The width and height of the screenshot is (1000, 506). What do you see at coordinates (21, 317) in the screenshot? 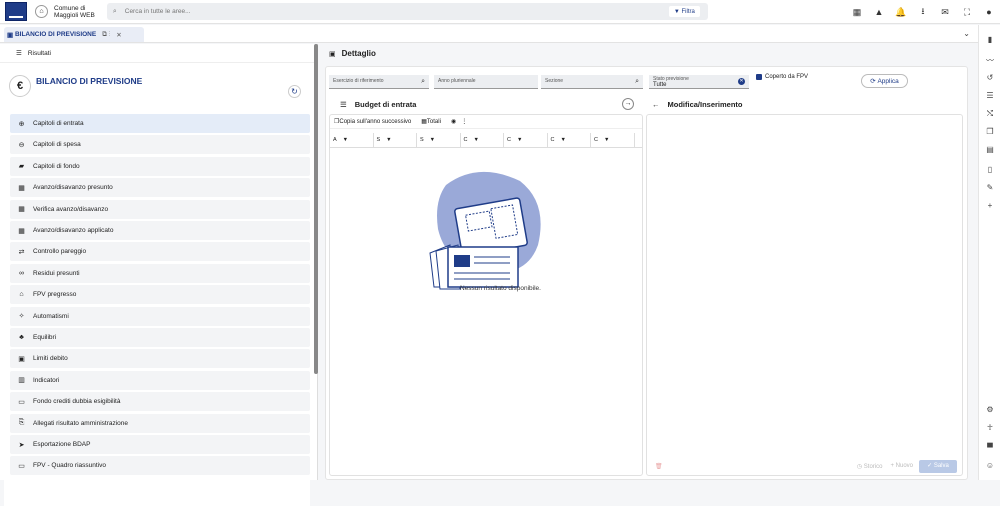
I see `menu-item-icon: ✧` at bounding box center [21, 317].